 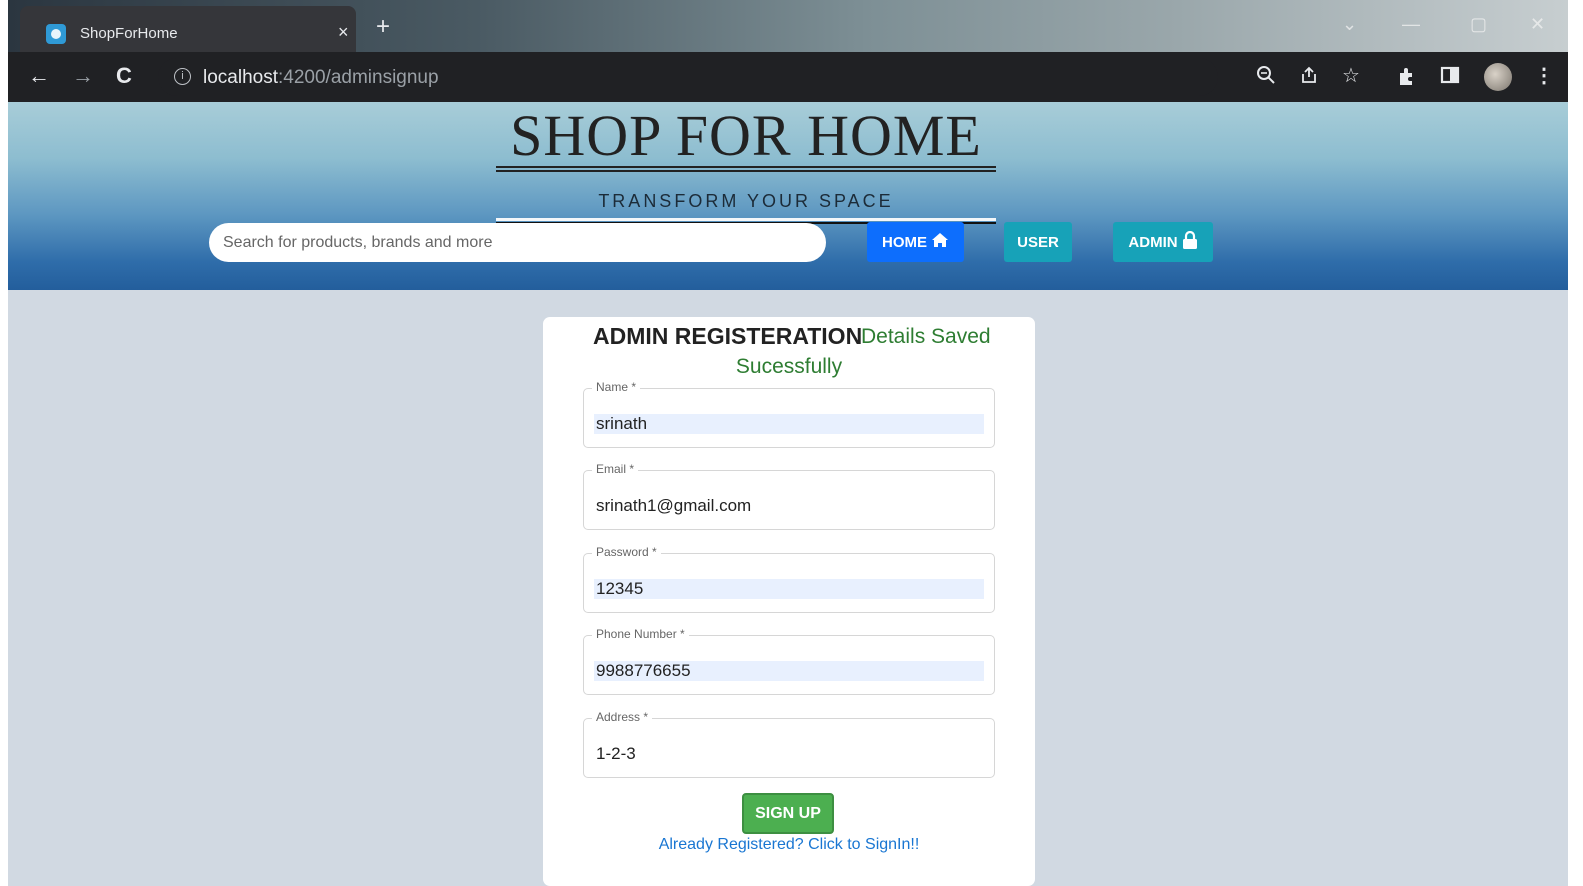 I want to click on brand-title: SHOP FOR HOME, so click(x=746, y=135).